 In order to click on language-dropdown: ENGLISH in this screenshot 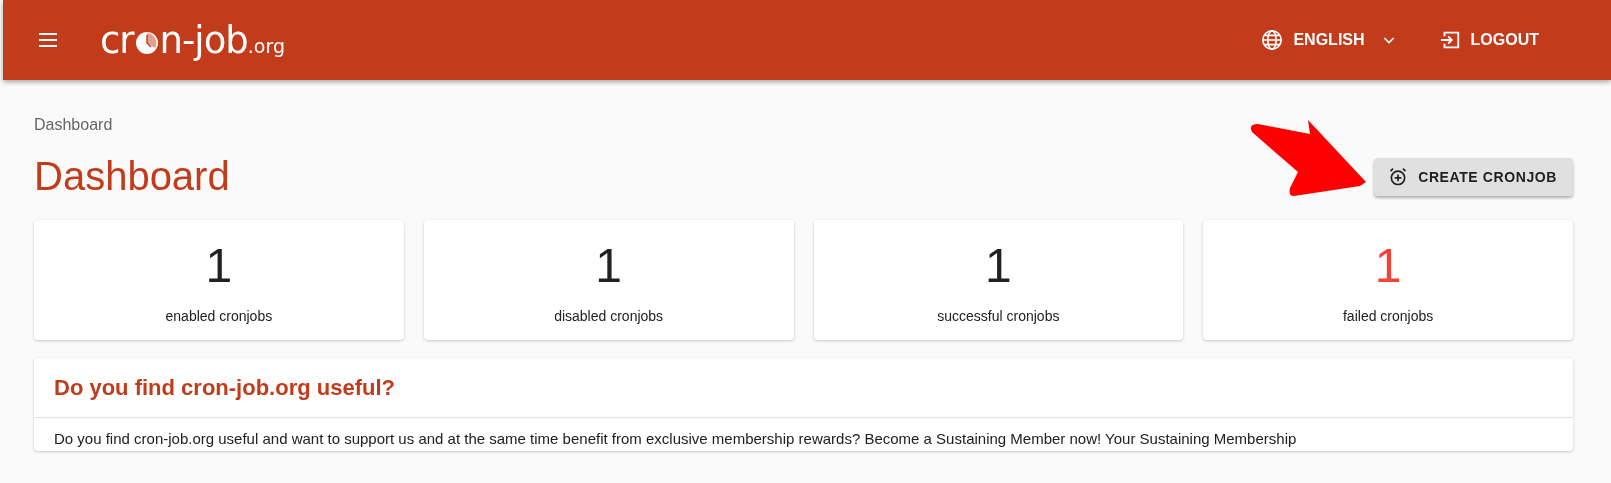, I will do `click(1329, 40)`.